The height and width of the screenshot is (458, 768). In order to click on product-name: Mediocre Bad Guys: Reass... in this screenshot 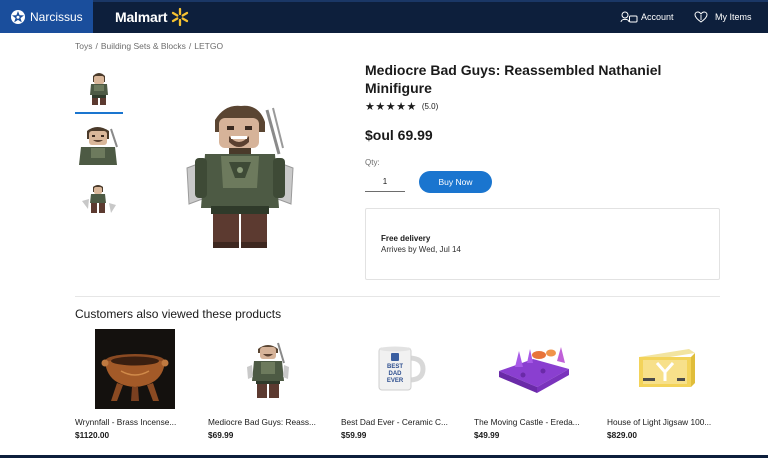, I will do `click(262, 422)`.